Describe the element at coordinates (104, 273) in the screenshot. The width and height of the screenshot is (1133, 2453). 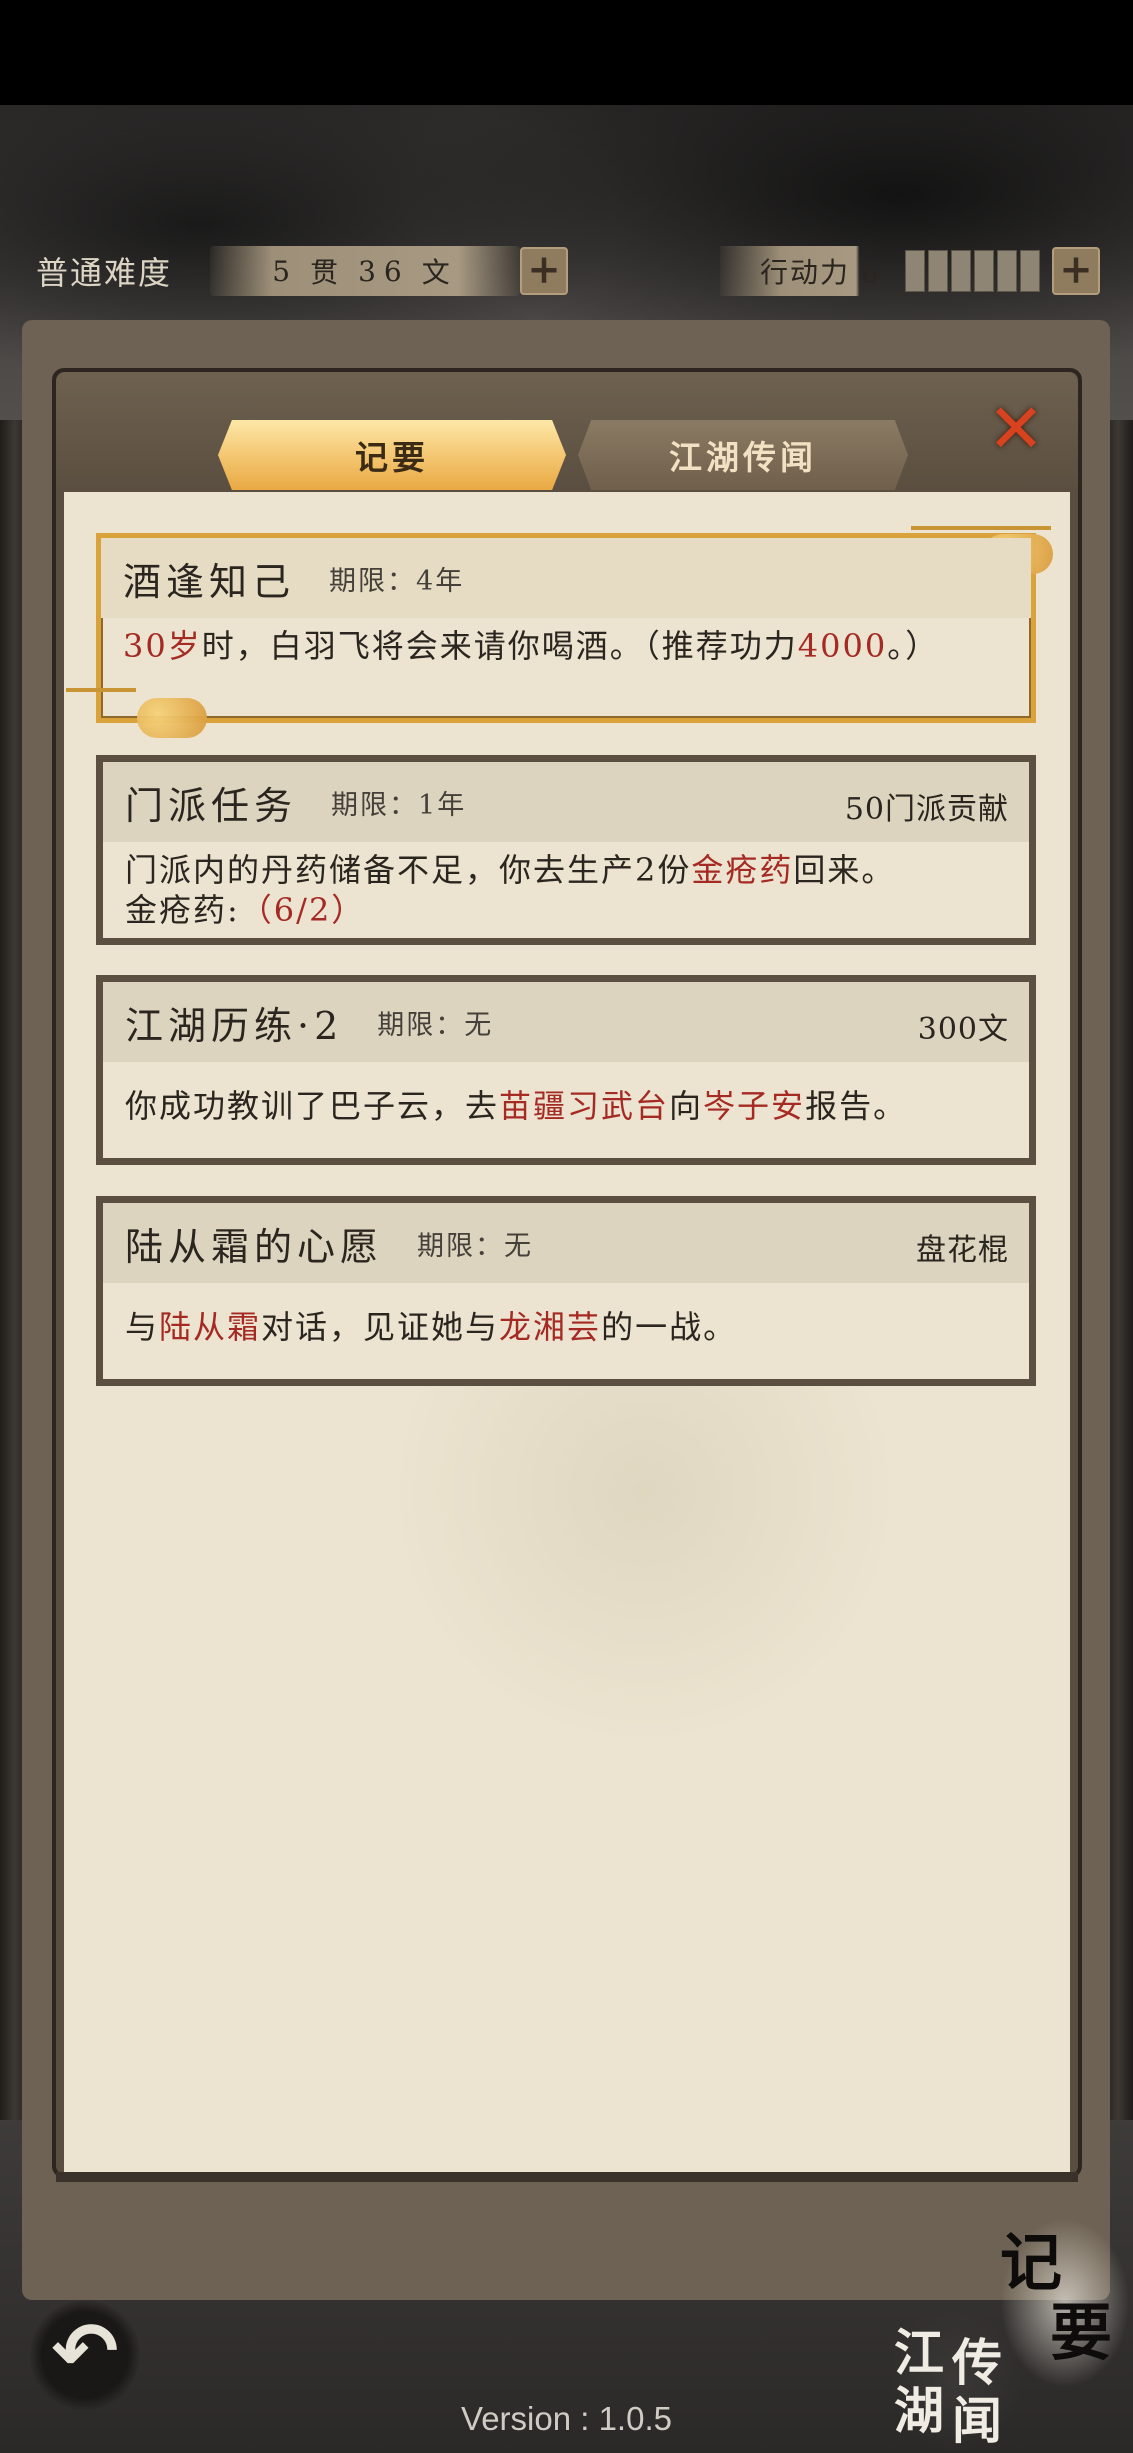
I see `difficulty-label: 普通难度` at that location.